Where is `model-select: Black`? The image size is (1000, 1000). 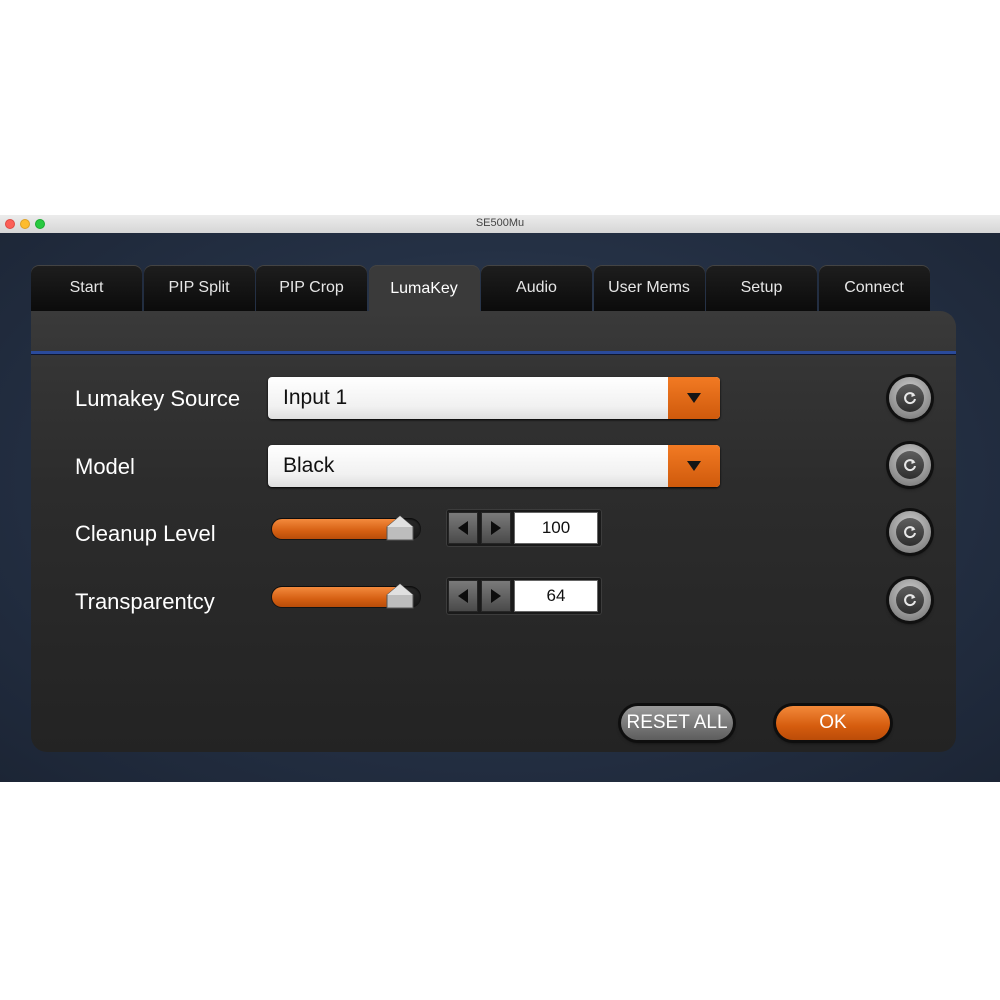
model-select: Black is located at coordinates (494, 466).